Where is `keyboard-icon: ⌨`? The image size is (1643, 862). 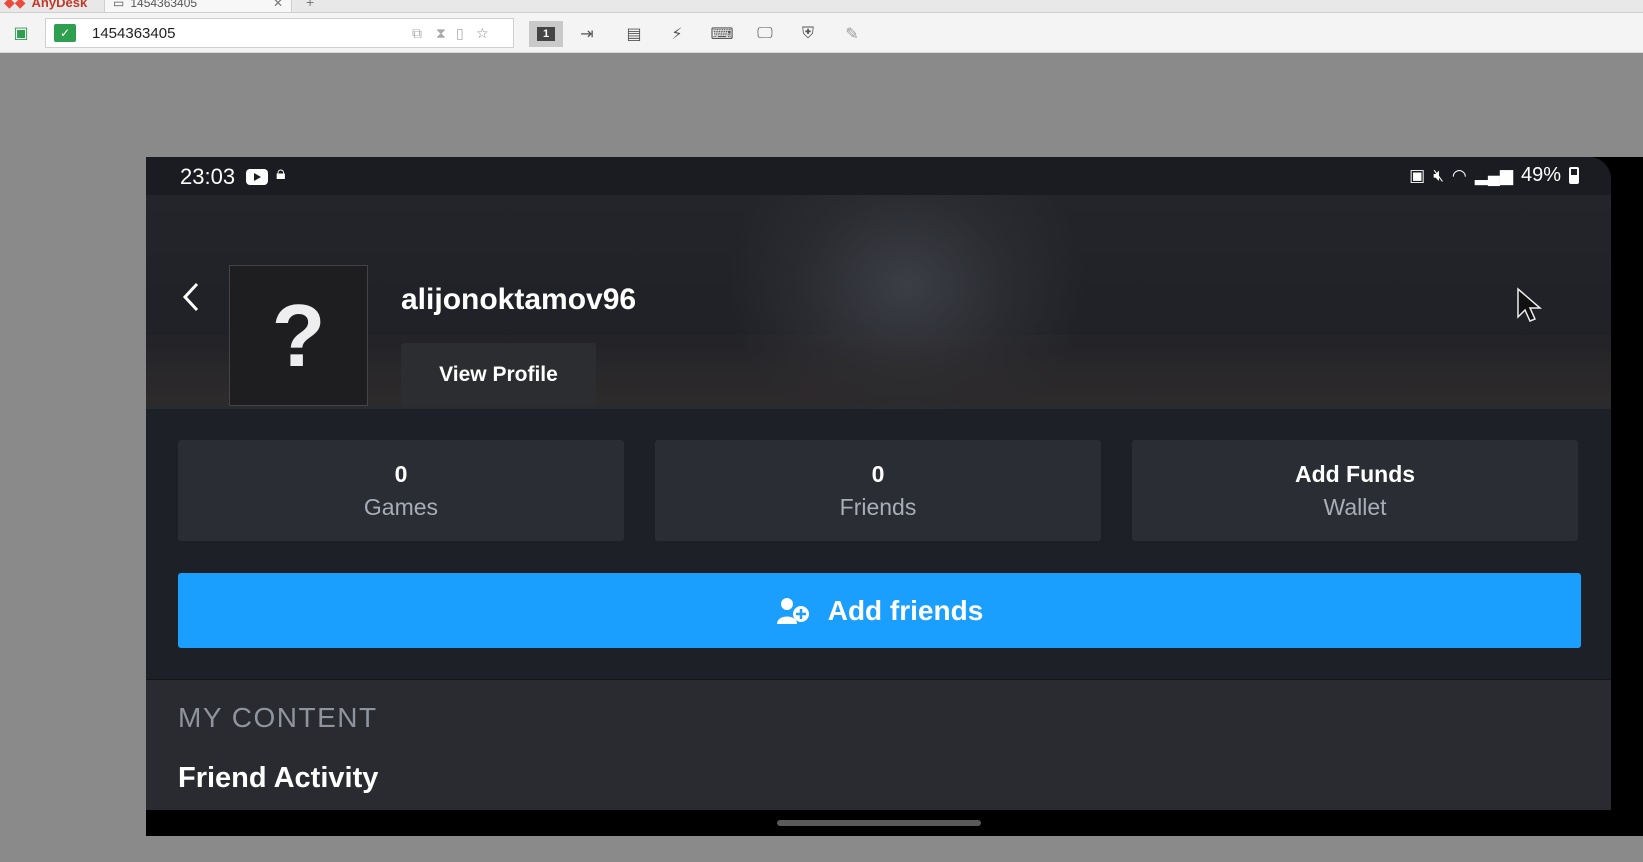
keyboard-icon: ⌨ is located at coordinates (722, 34).